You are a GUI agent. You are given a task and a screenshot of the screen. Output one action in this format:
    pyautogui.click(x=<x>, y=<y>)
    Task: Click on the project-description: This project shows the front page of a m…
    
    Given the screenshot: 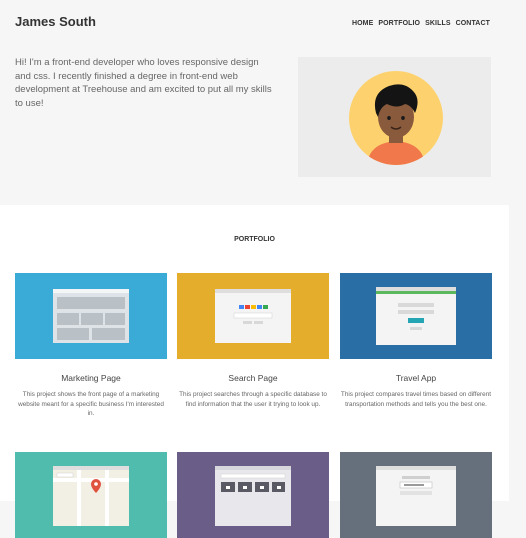 What is the action you would take?
    pyautogui.click(x=91, y=404)
    